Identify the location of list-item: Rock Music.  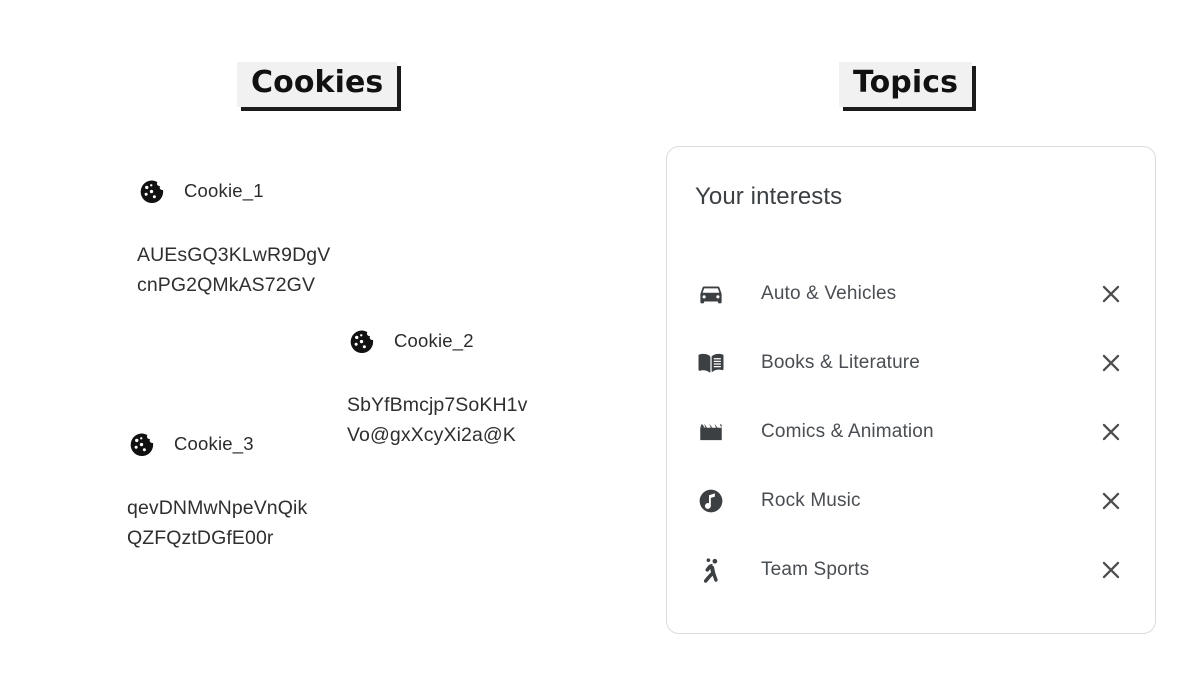
(911, 500).